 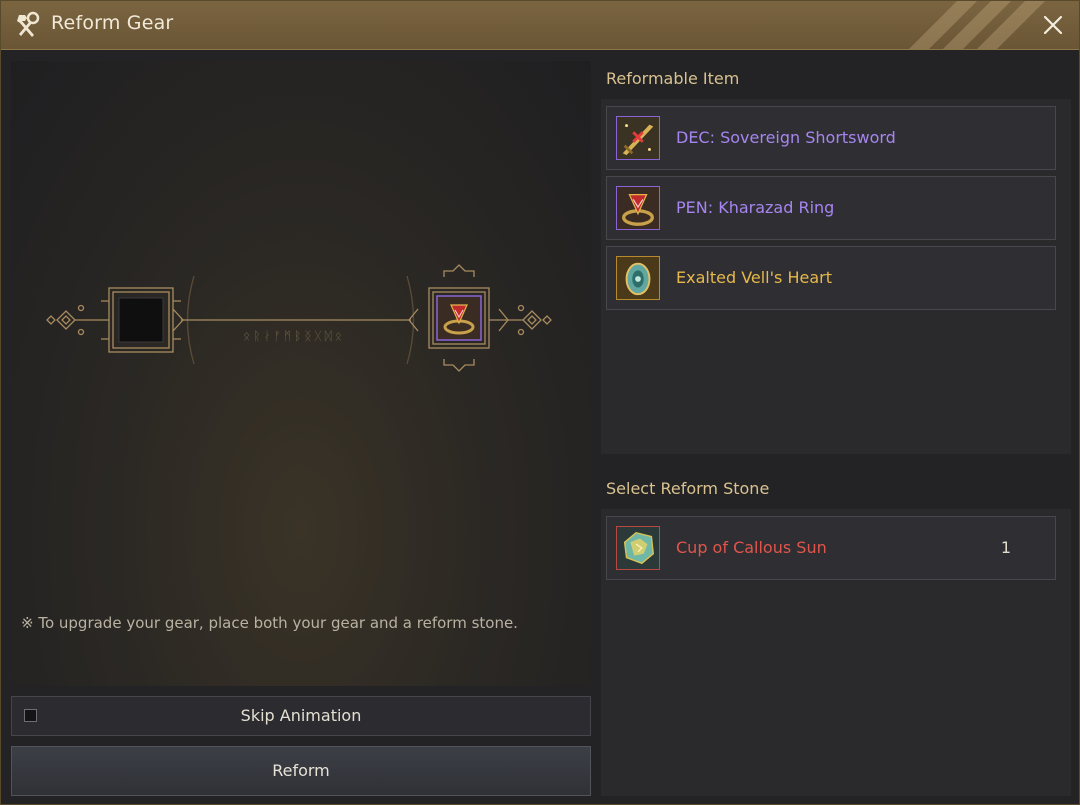 What do you see at coordinates (638, 548) in the screenshot?
I see `sun-cup-stone-icon` at bounding box center [638, 548].